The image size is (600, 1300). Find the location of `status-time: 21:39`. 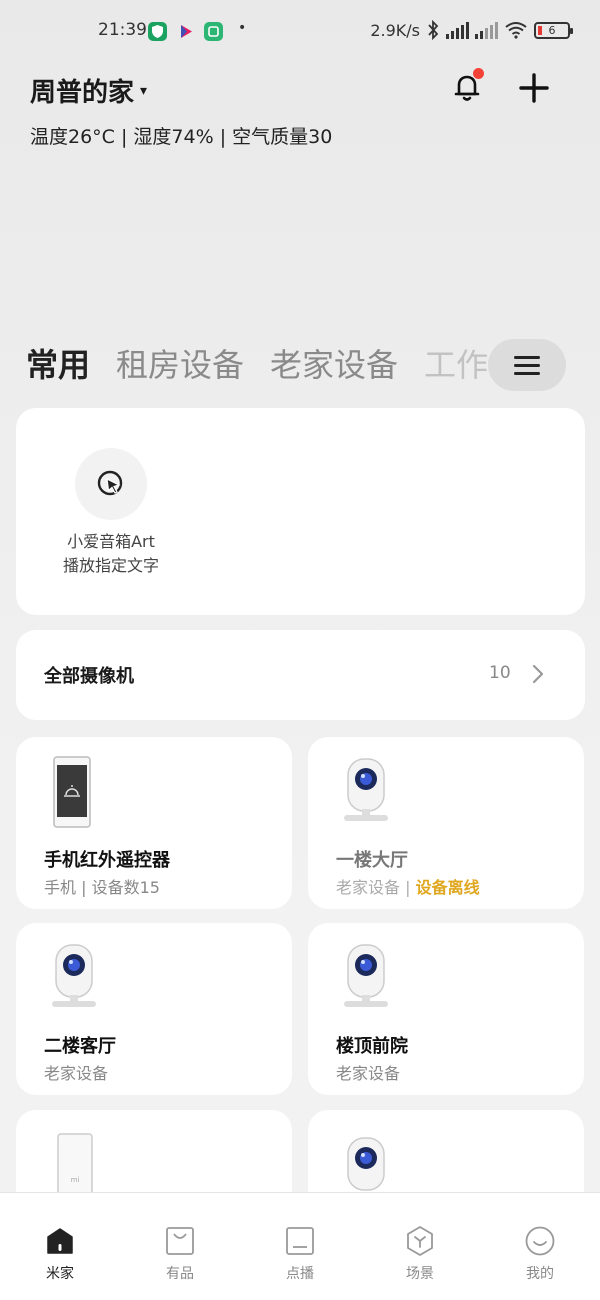

status-time: 21:39 is located at coordinates (122, 30).